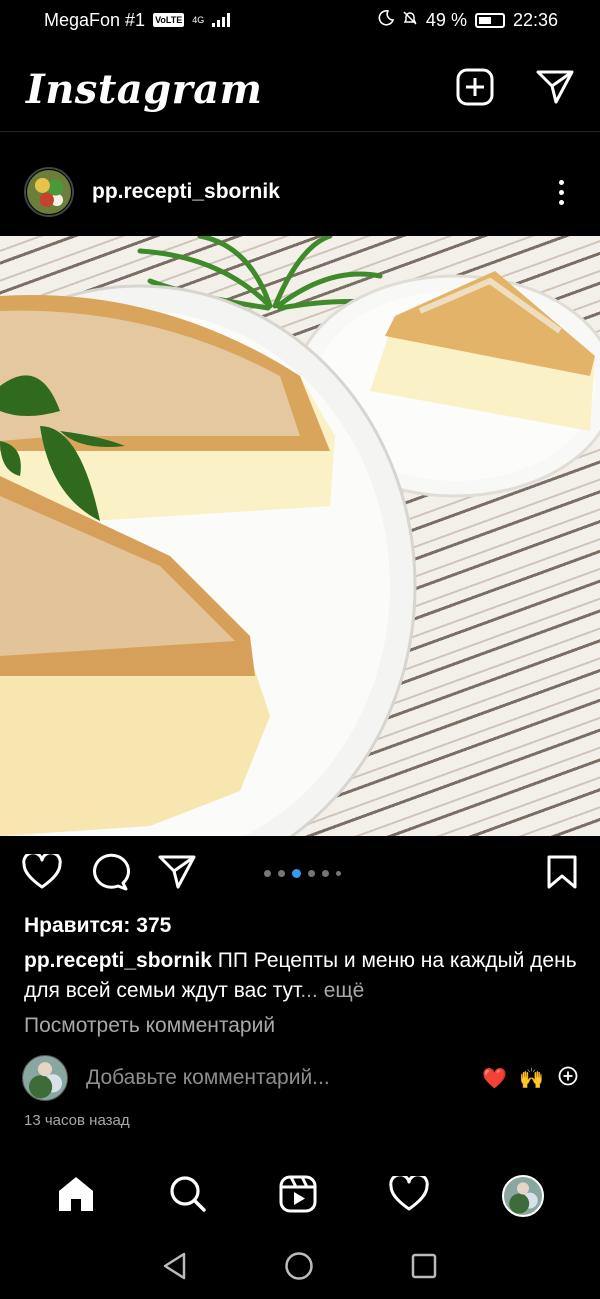  I want to click on bell-off-icon, so click(410, 20).